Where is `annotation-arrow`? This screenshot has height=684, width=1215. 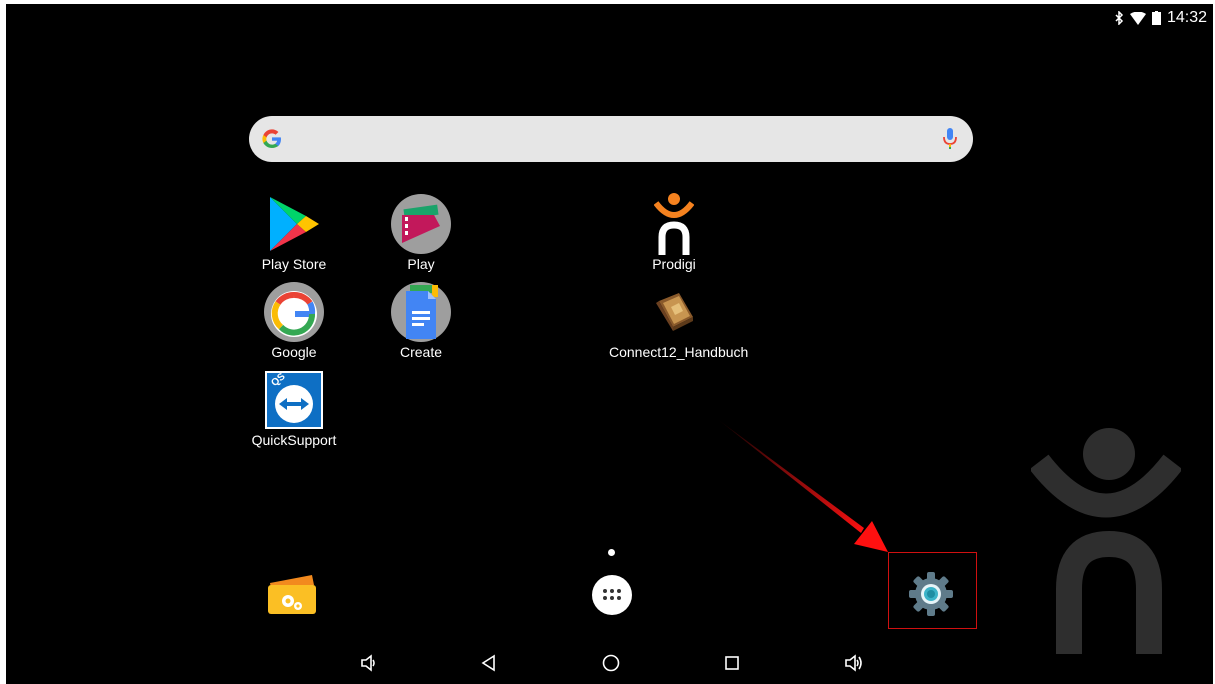
annotation-arrow is located at coordinates (801, 486).